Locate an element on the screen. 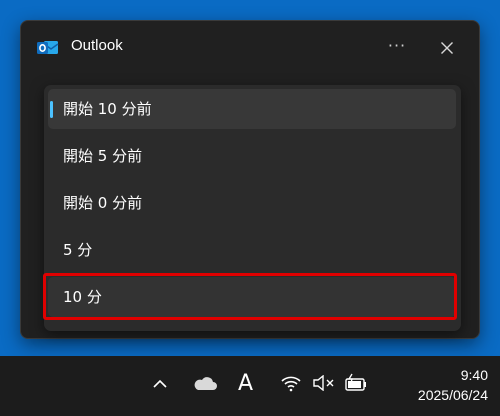  taskbar: A 9:40 2025/06/24 is located at coordinates (250, 386).